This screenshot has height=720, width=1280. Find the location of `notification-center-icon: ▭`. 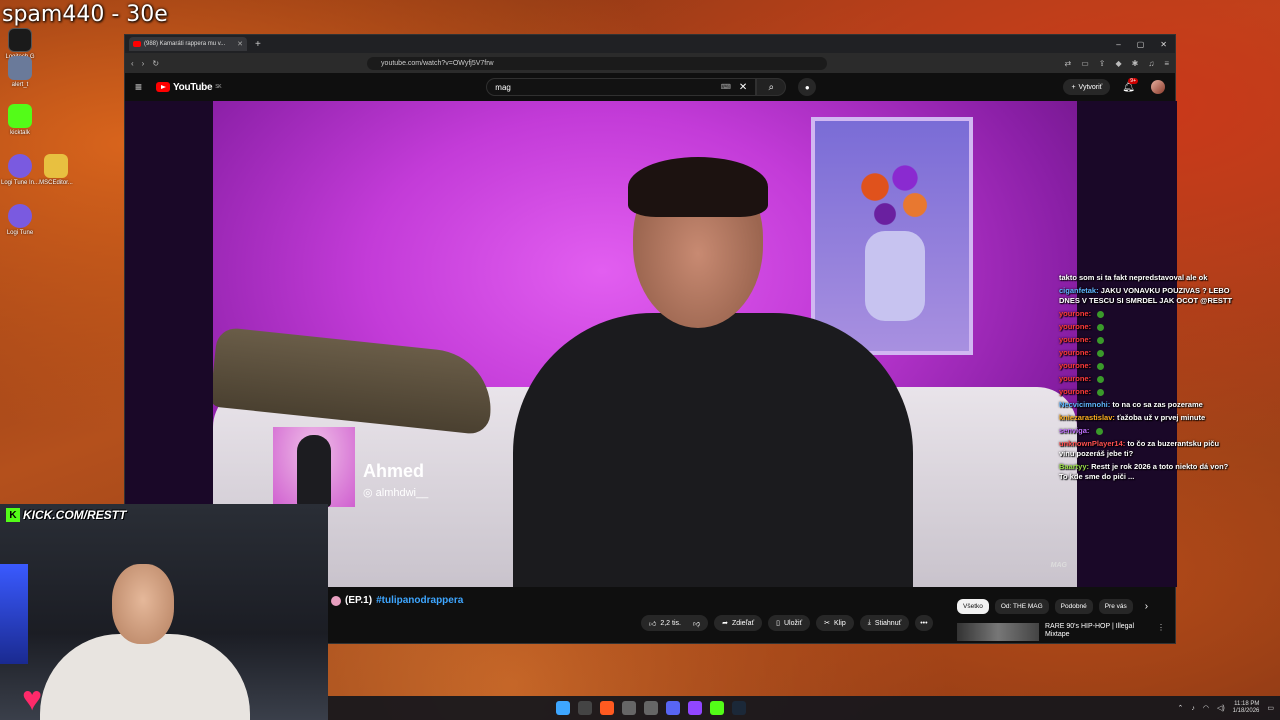

notification-center-icon: ▭ is located at coordinates (1270, 708).